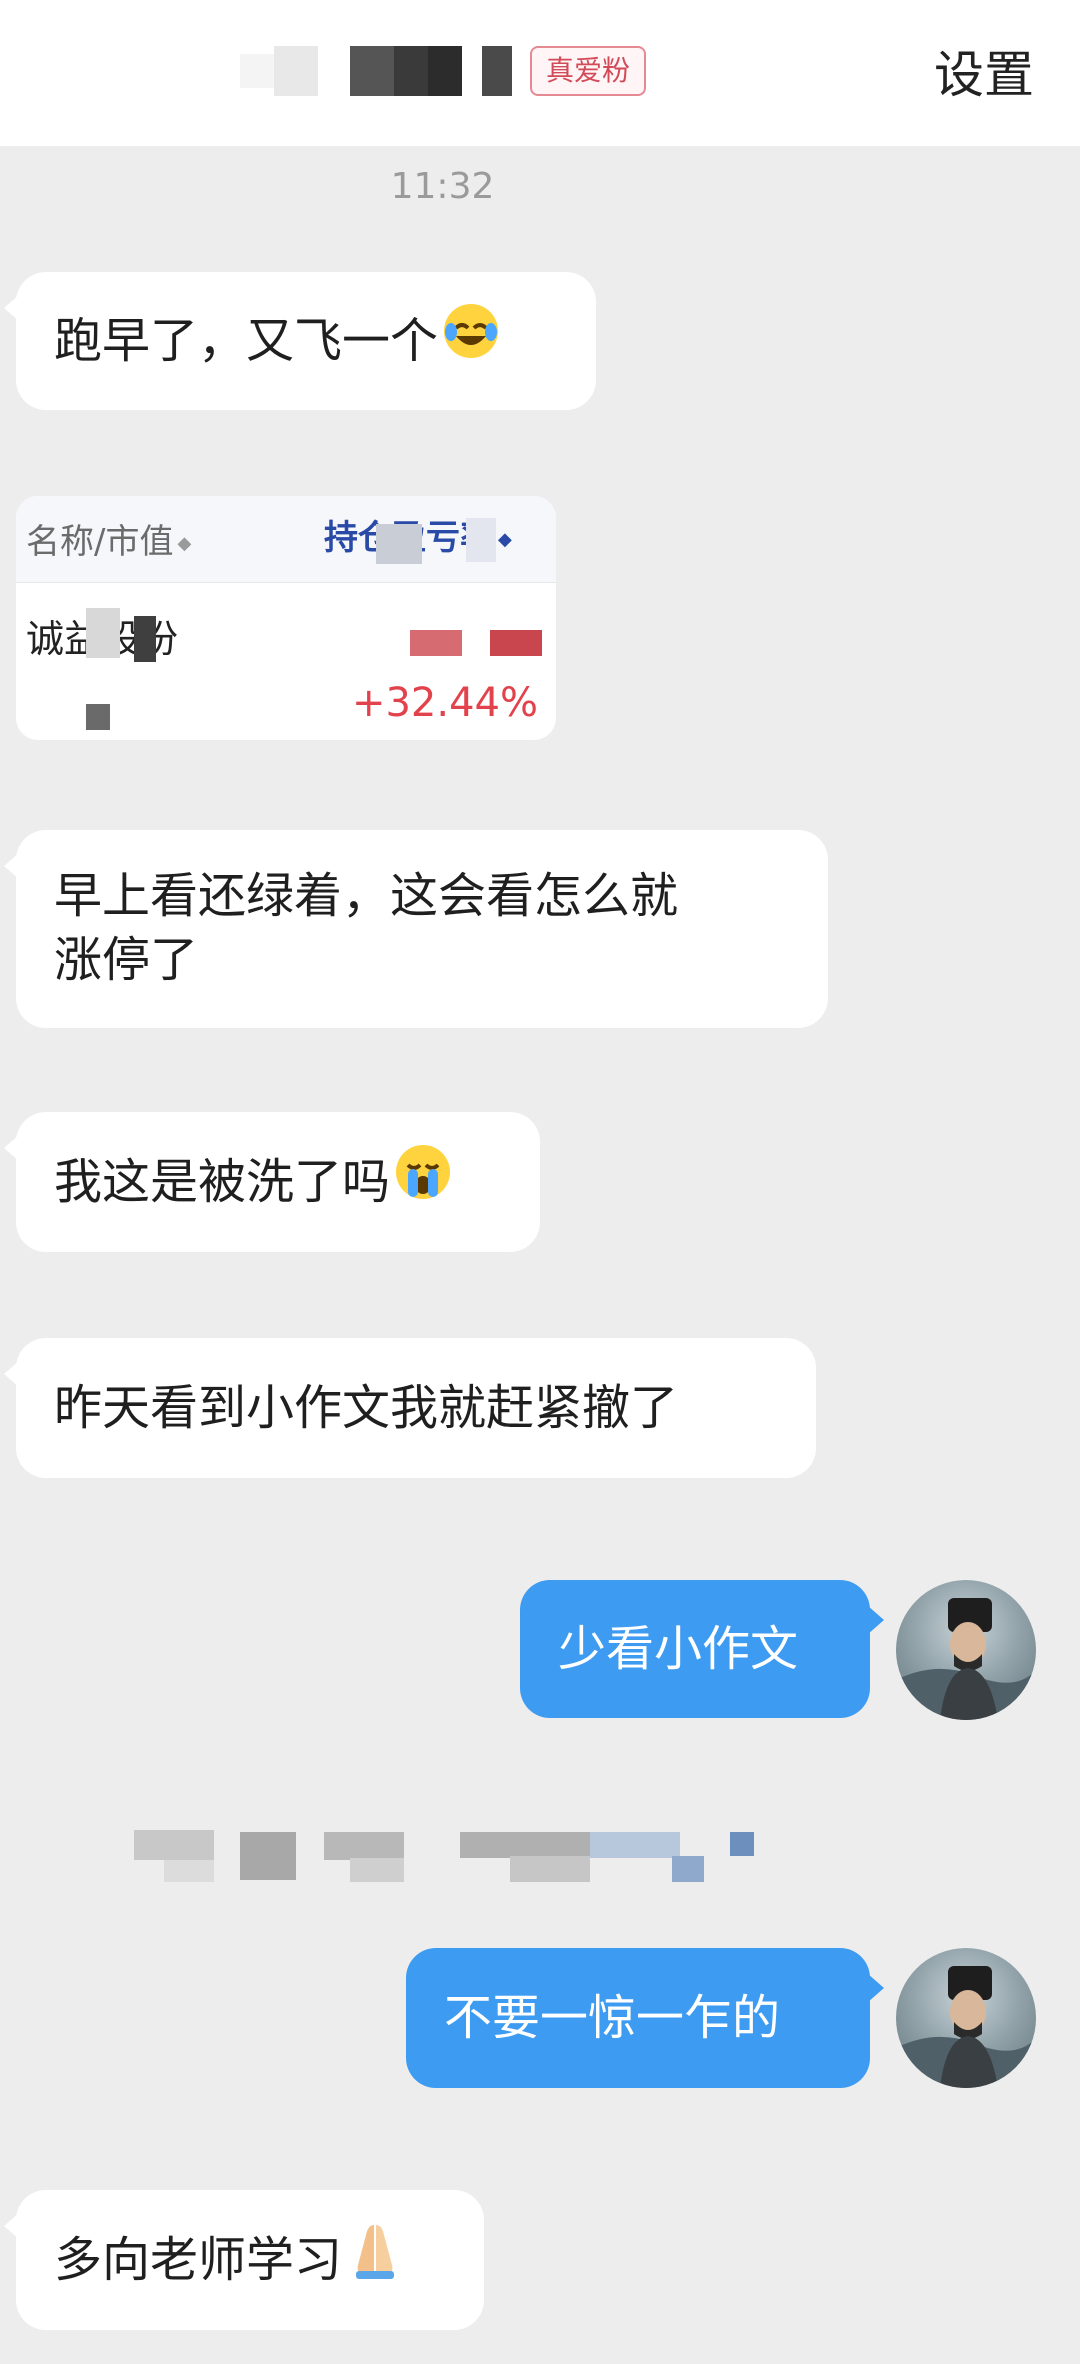 The image size is (1080, 2364). I want to click on message-bubble: 多向老师学习, so click(244, 2261).